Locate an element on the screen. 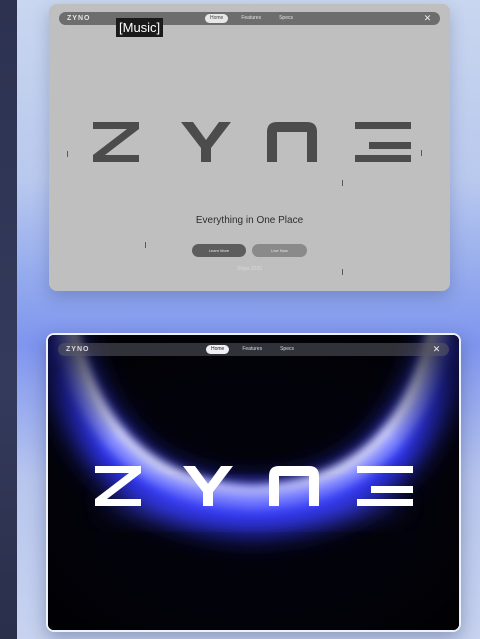  hero-tagline: Everything in One Place is located at coordinates (249, 220).